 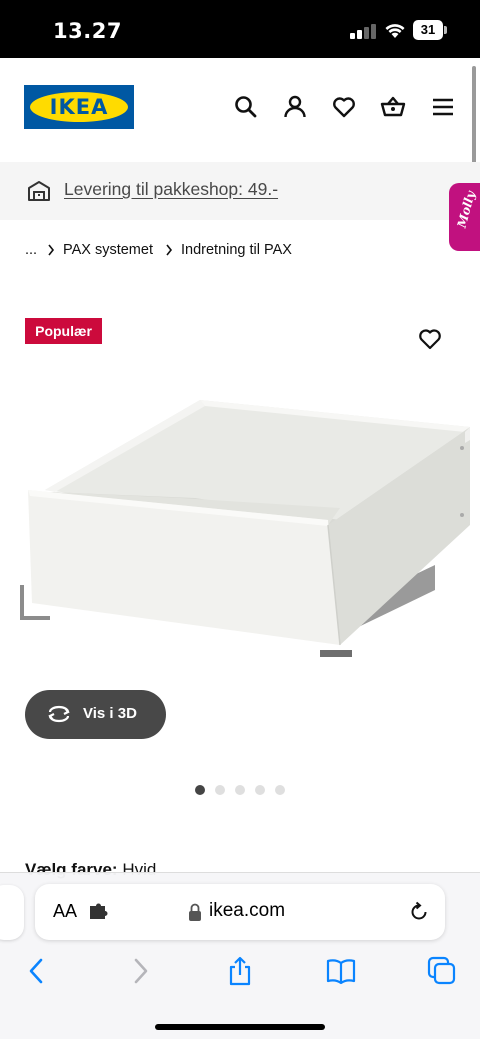 I want to click on molly-chat-button: Molly, so click(x=464, y=217).